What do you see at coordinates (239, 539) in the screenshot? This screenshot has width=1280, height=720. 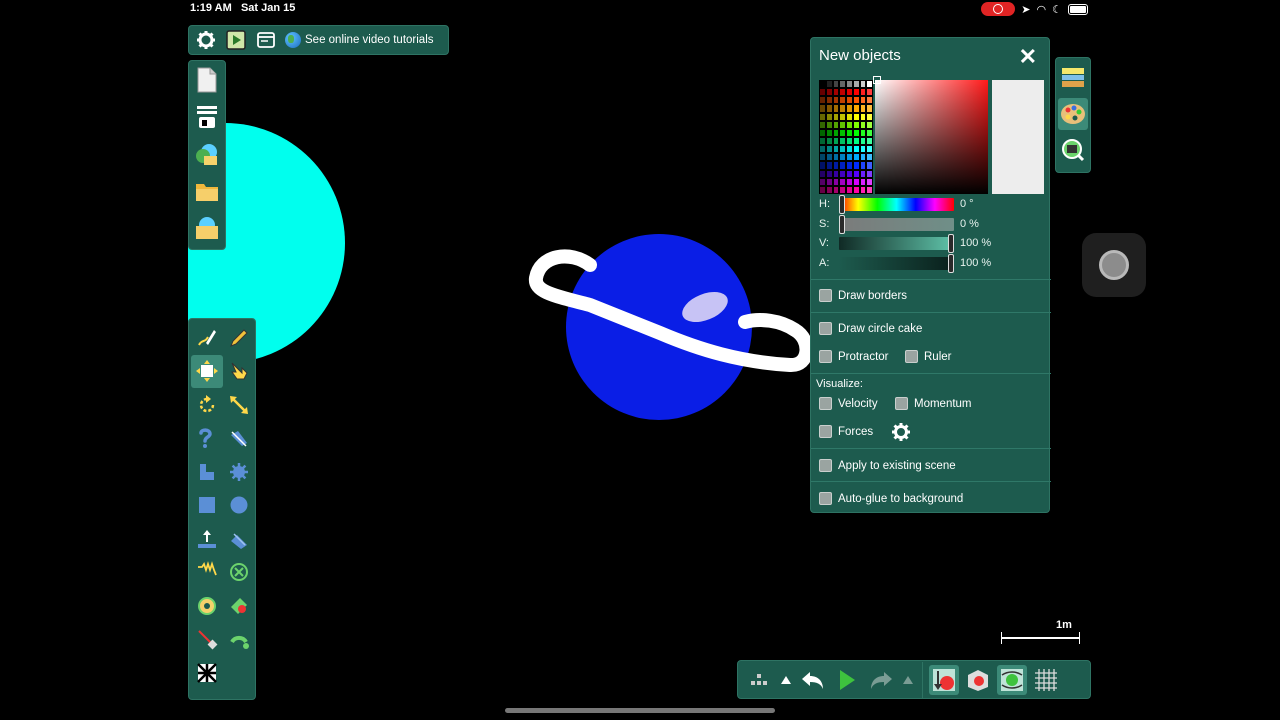 I see `brush-tool-icon` at bounding box center [239, 539].